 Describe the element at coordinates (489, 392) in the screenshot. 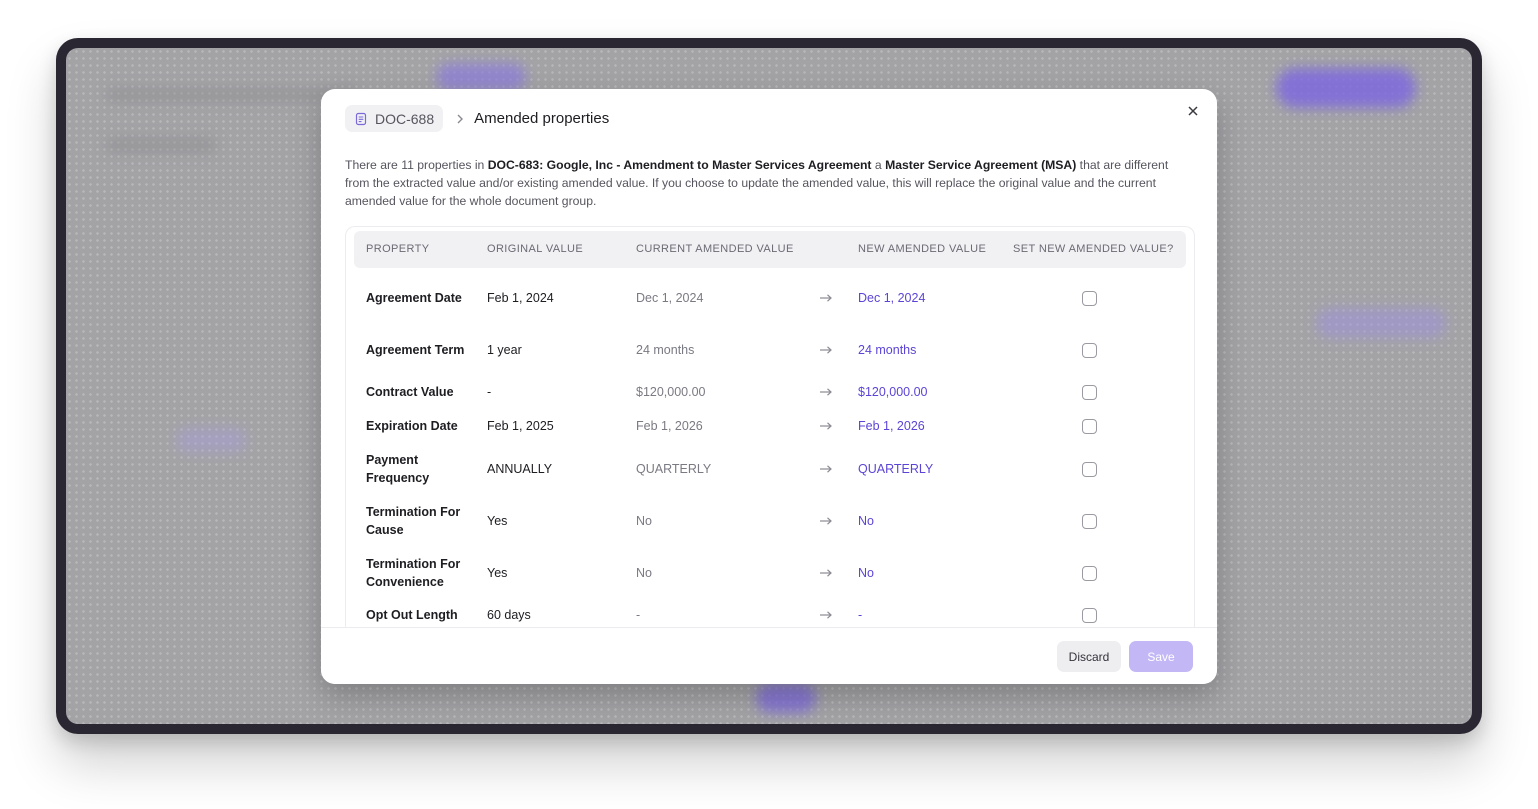

I see `cell-original-value: -` at that location.